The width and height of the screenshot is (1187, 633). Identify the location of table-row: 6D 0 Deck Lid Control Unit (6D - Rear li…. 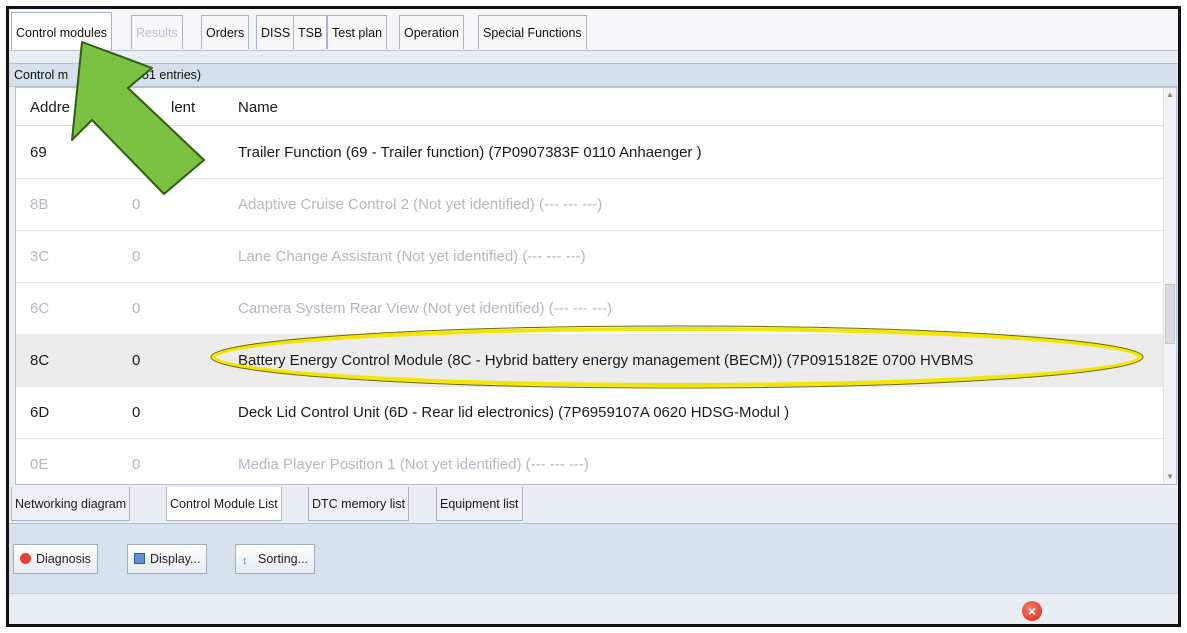
(590, 413).